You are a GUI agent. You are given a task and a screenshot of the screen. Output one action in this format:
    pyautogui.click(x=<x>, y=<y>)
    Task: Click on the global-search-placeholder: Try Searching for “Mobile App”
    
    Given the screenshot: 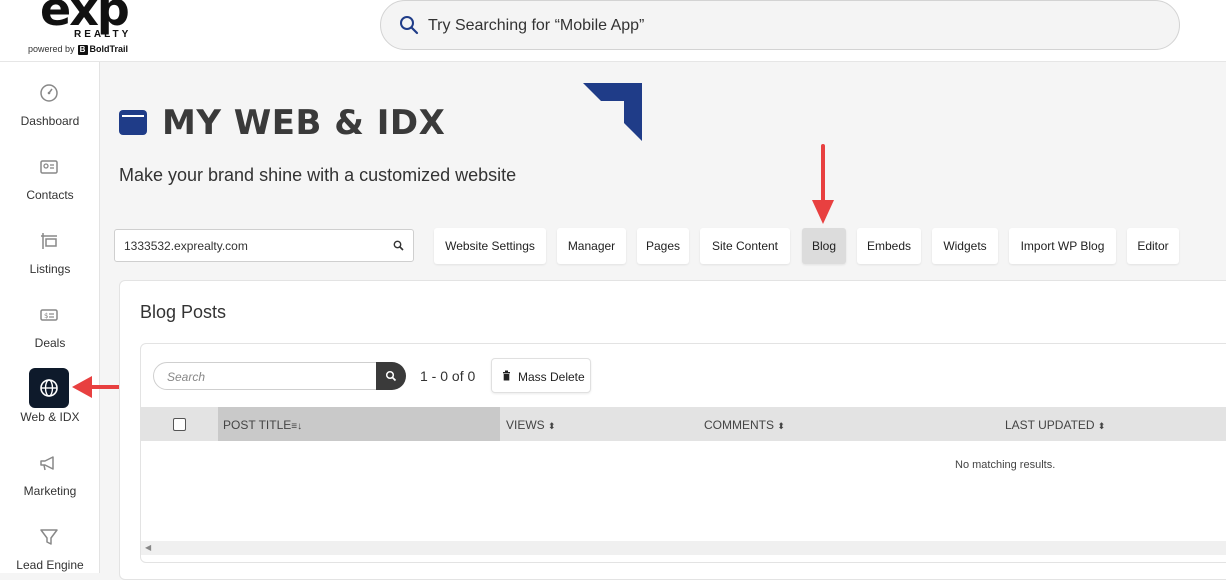 What is the action you would take?
    pyautogui.click(x=536, y=25)
    